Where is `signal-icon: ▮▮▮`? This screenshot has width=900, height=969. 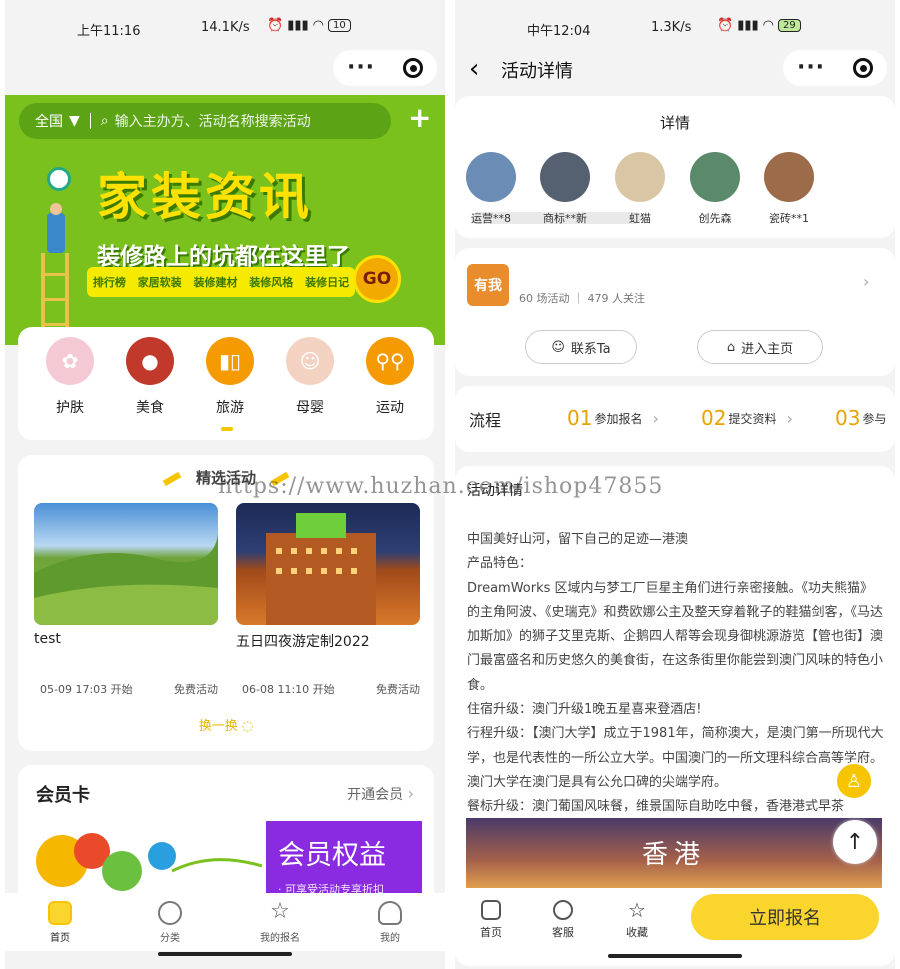 signal-icon: ▮▮▮ is located at coordinates (298, 25).